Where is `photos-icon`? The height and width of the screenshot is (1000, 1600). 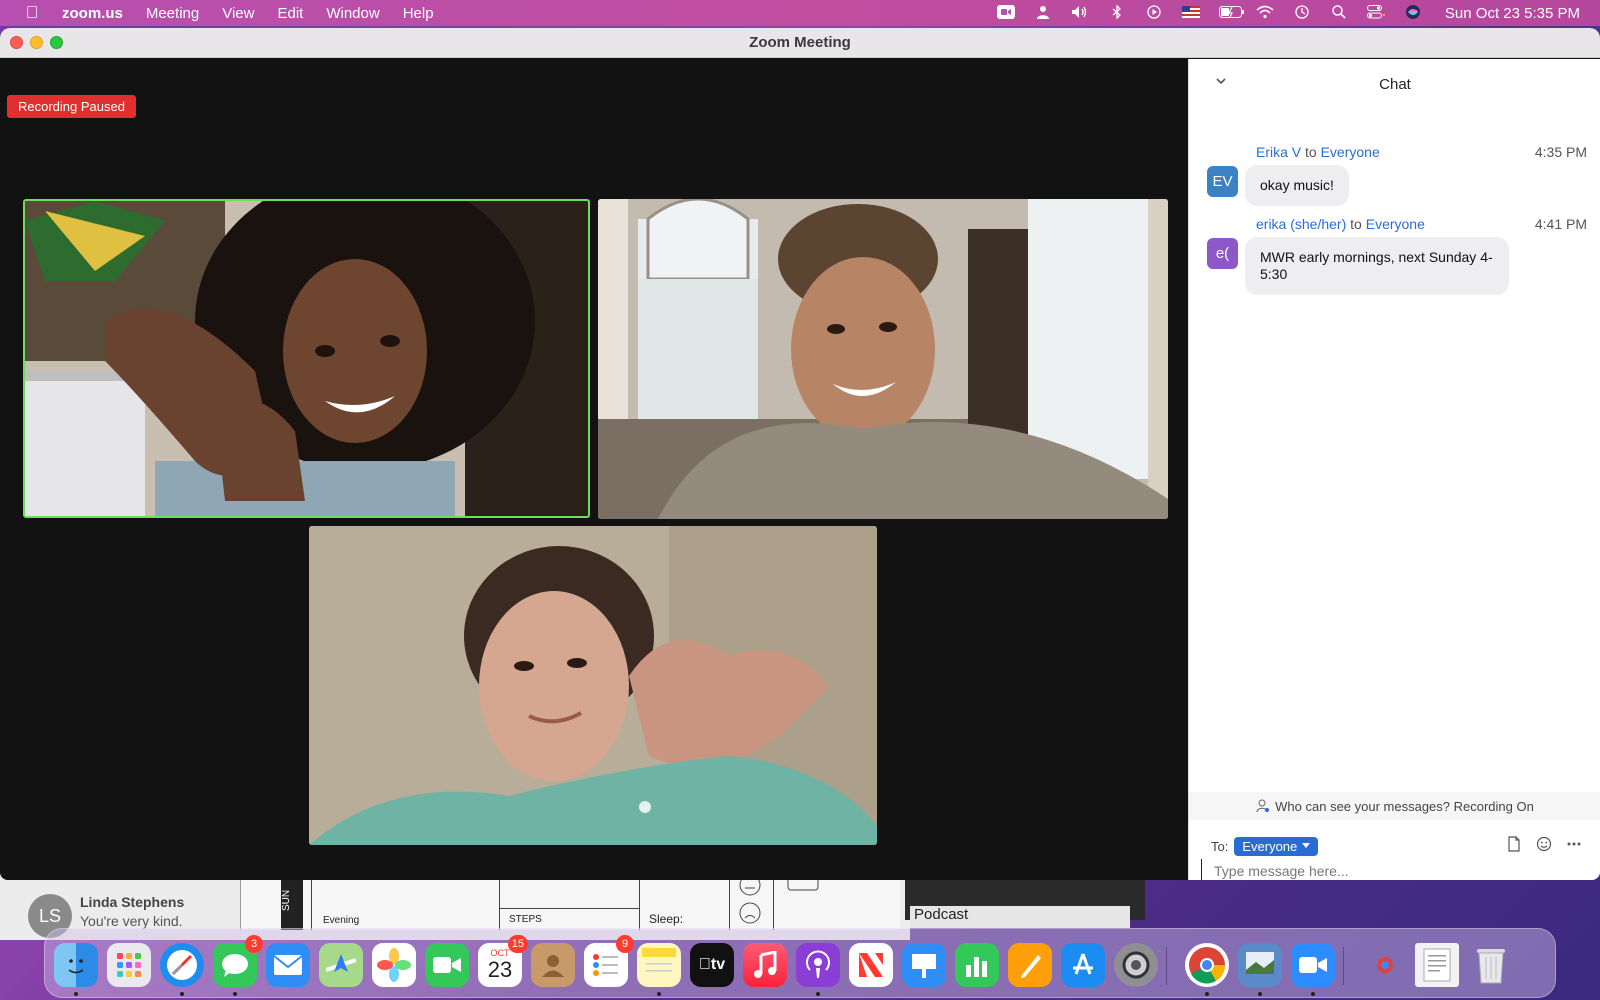 photos-icon is located at coordinates (394, 965).